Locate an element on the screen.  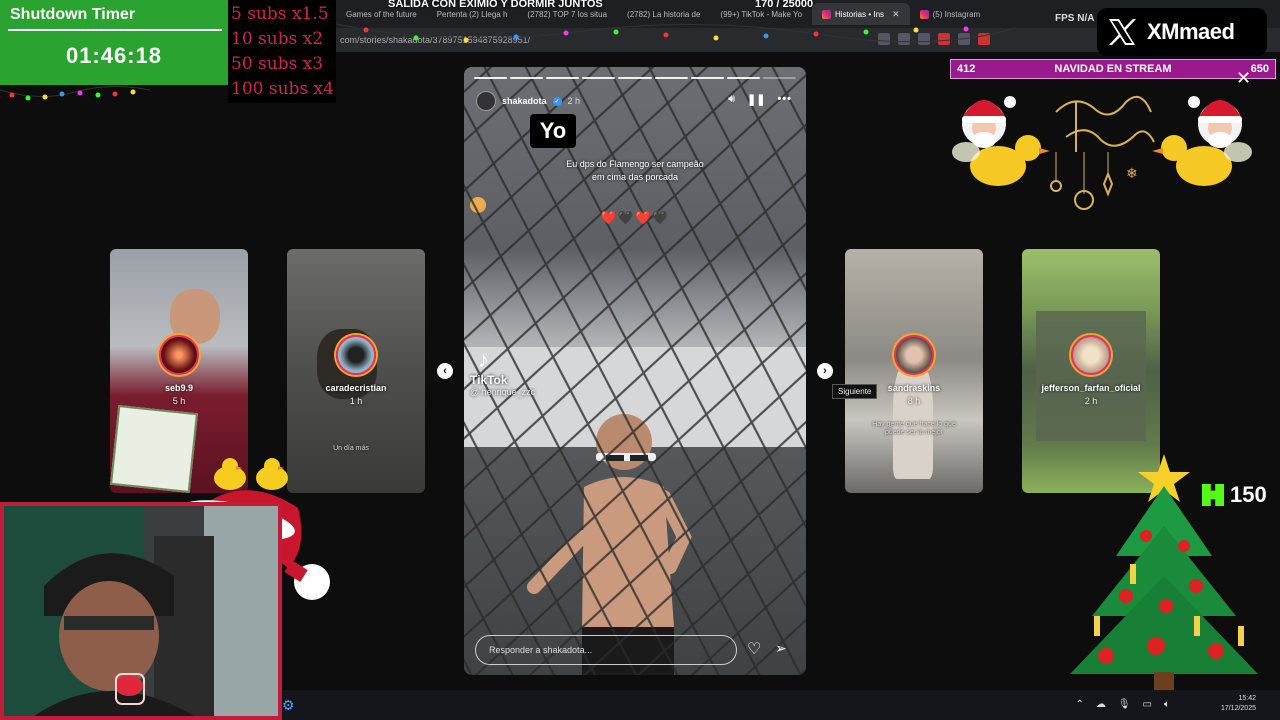
story-progress-bar is located at coordinates (635, 78).